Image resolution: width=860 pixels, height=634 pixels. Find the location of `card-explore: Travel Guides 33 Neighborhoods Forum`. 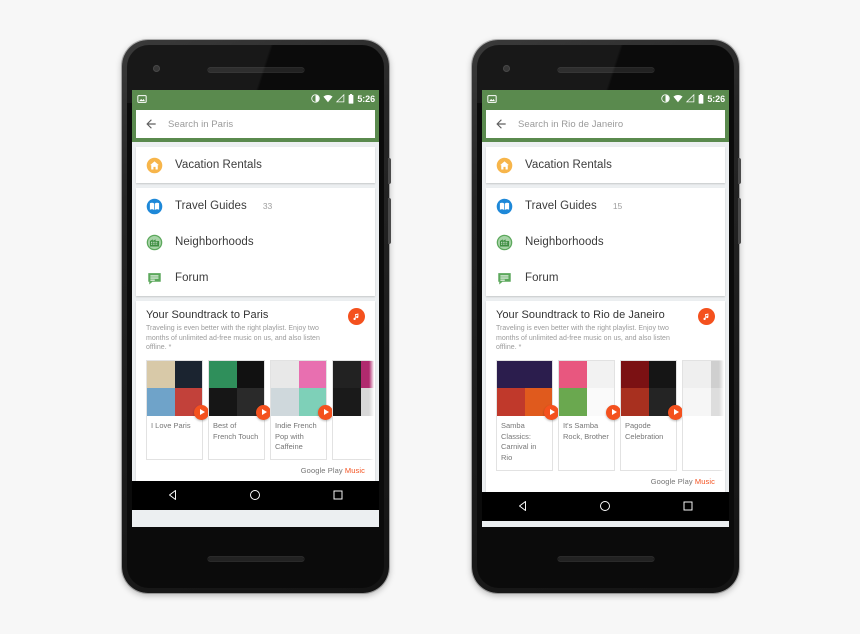

card-explore: Travel Guides 33 Neighborhoods Forum is located at coordinates (255, 242).